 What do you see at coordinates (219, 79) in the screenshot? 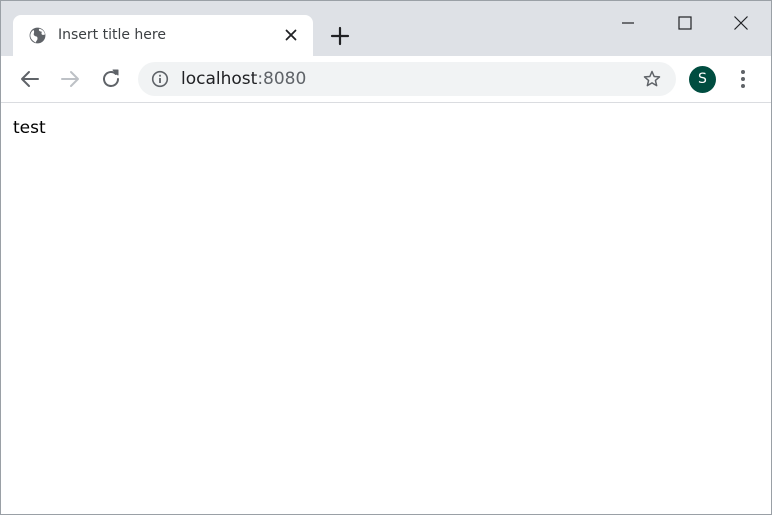
I see `url-host: localhost` at bounding box center [219, 79].